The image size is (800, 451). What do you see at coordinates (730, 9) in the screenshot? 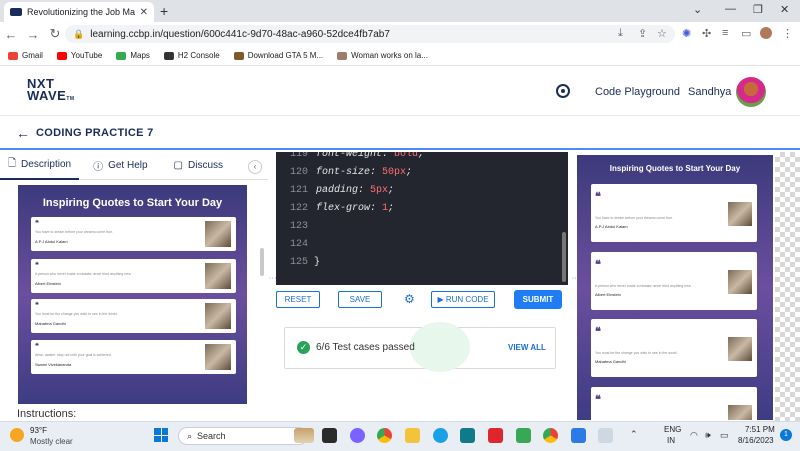
I see `minimize-icon: —` at bounding box center [730, 9].